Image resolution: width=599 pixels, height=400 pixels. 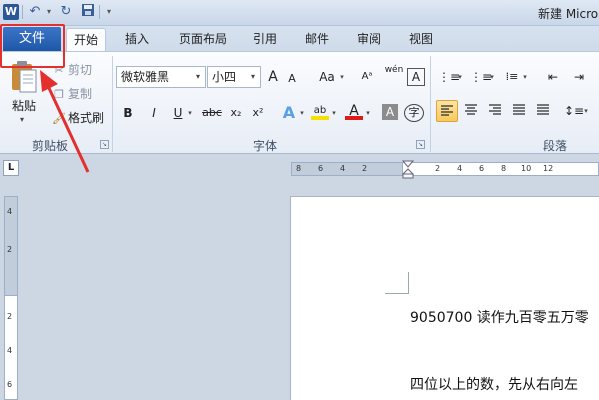 I want to click on tab-home: 开始, so click(x=86, y=39).